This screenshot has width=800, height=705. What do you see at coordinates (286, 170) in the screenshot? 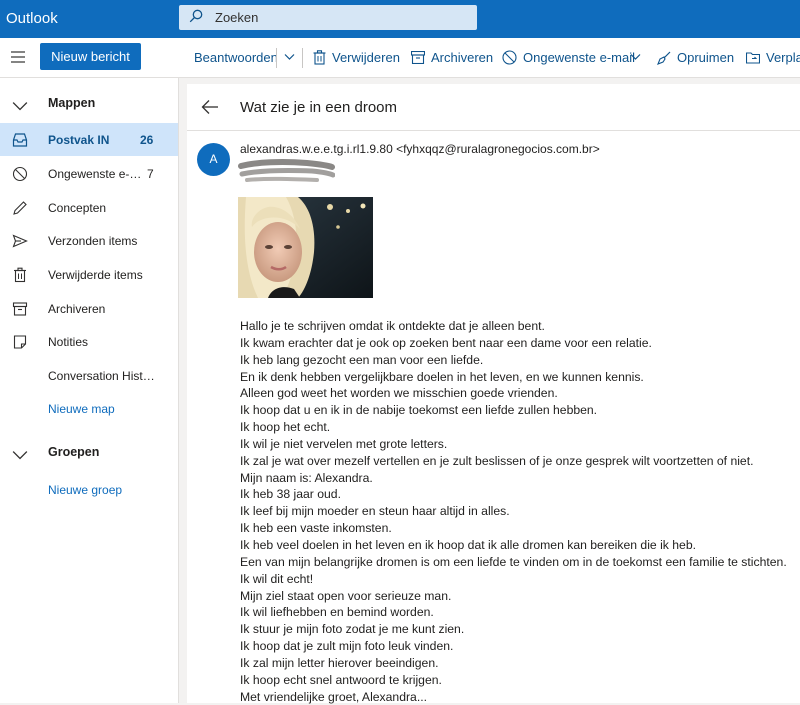
I see `redaction-scribble` at bounding box center [286, 170].